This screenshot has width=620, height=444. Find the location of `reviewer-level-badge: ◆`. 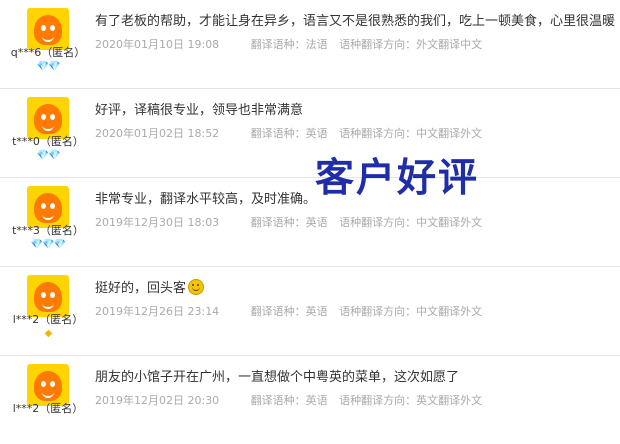

reviewer-level-badge: ◆ is located at coordinates (48, 333).